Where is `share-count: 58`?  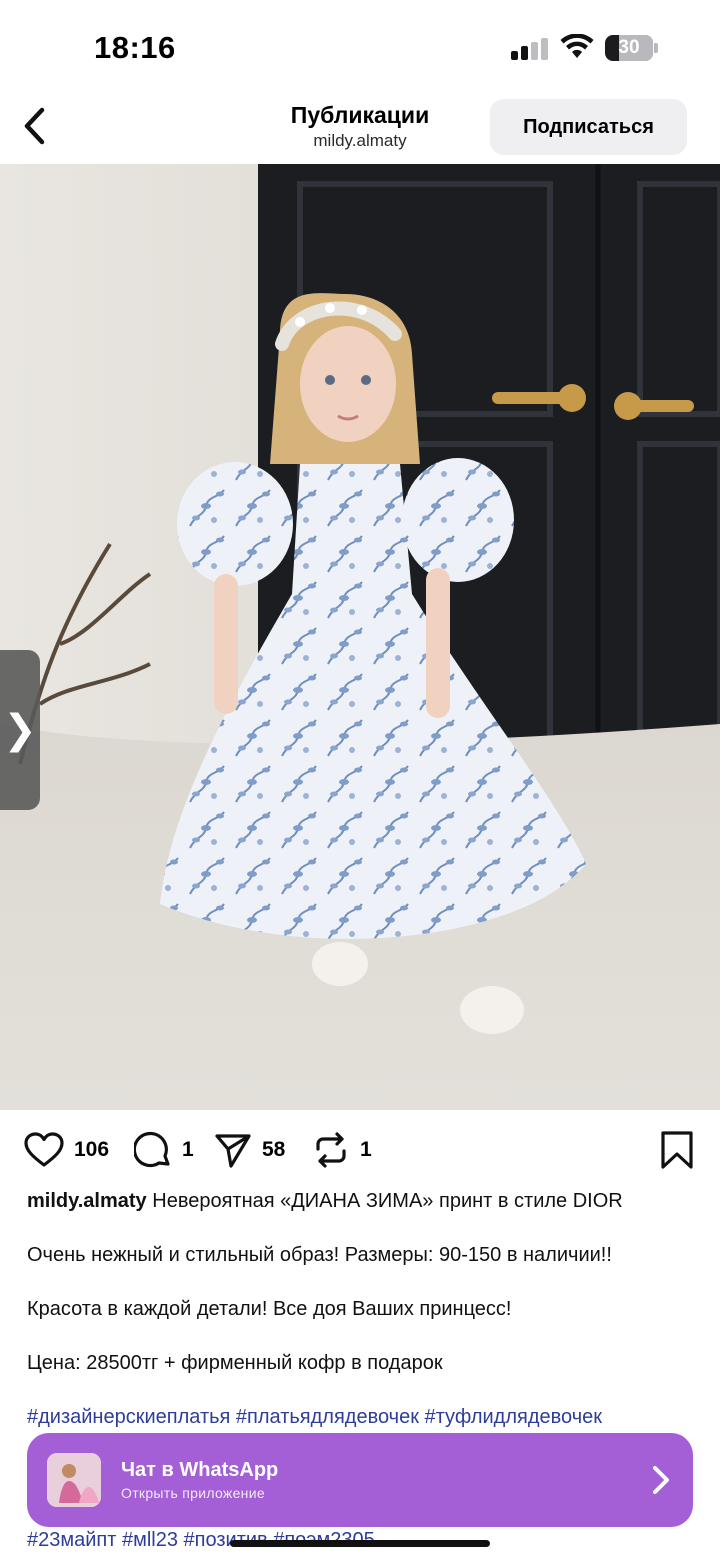 share-count: 58 is located at coordinates (274, 1149).